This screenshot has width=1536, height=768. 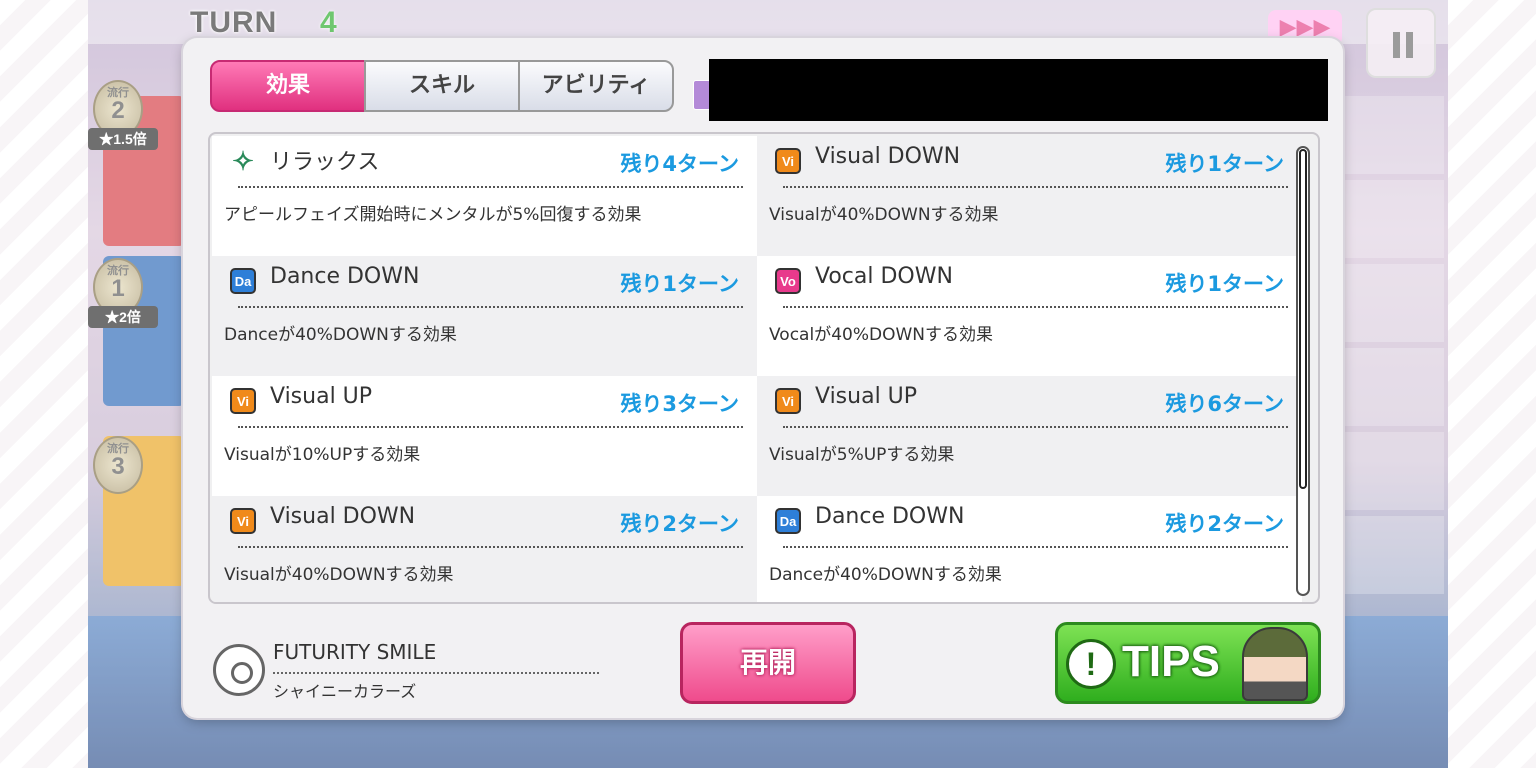 What do you see at coordinates (1275, 664) in the screenshot?
I see `character-portrait` at bounding box center [1275, 664].